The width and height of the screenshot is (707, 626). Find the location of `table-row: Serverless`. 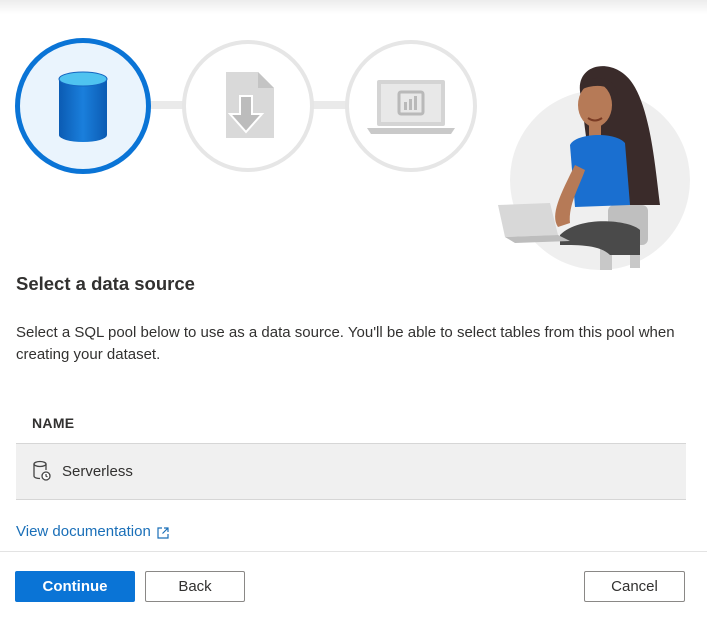

table-row: Serverless is located at coordinates (351, 472).